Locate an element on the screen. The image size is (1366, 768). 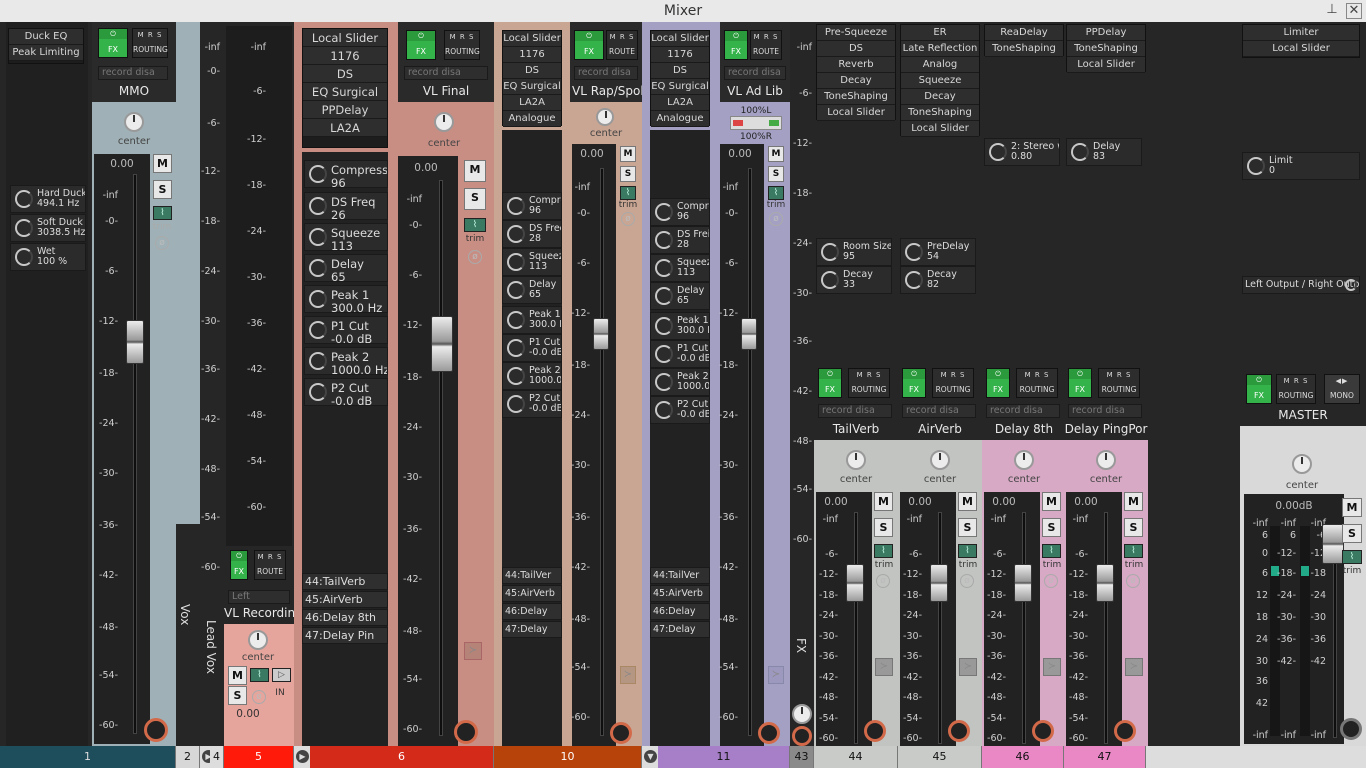
fx-slot: Squeeze is located at coordinates (940, 81).